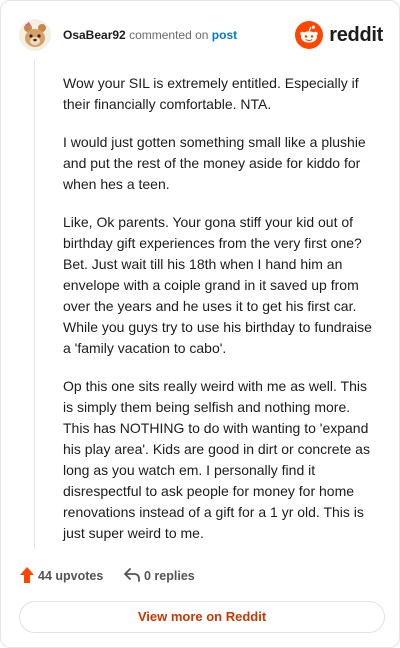 This screenshot has height=648, width=400. Describe the element at coordinates (71, 576) in the screenshot. I see `upvote-count: 44 upvotes` at that location.